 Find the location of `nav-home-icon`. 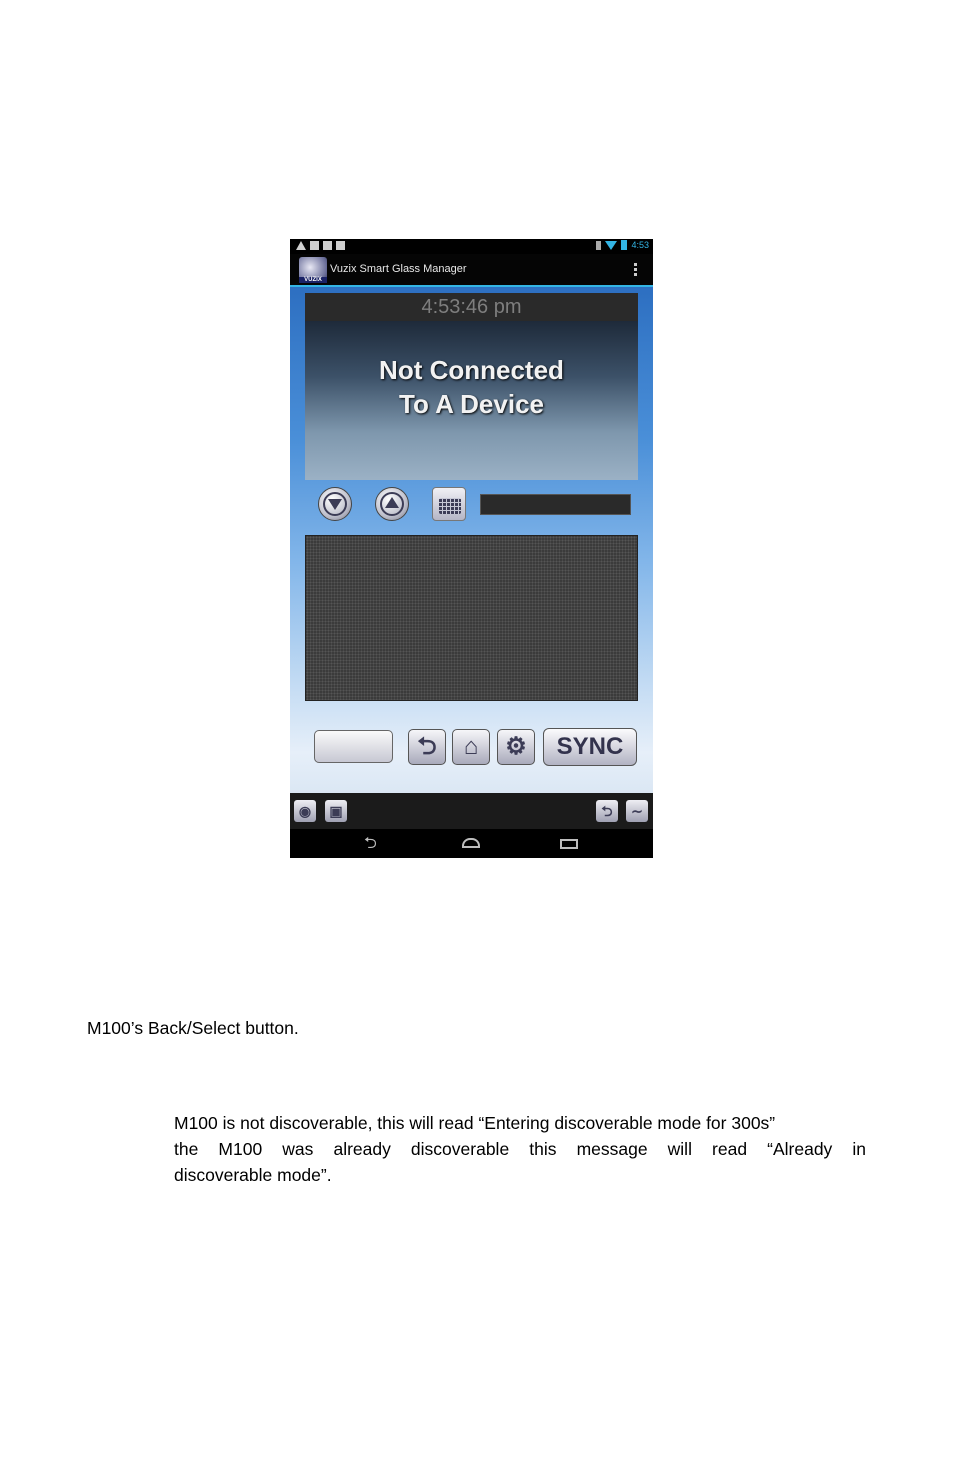

nav-home-icon is located at coordinates (471, 843).